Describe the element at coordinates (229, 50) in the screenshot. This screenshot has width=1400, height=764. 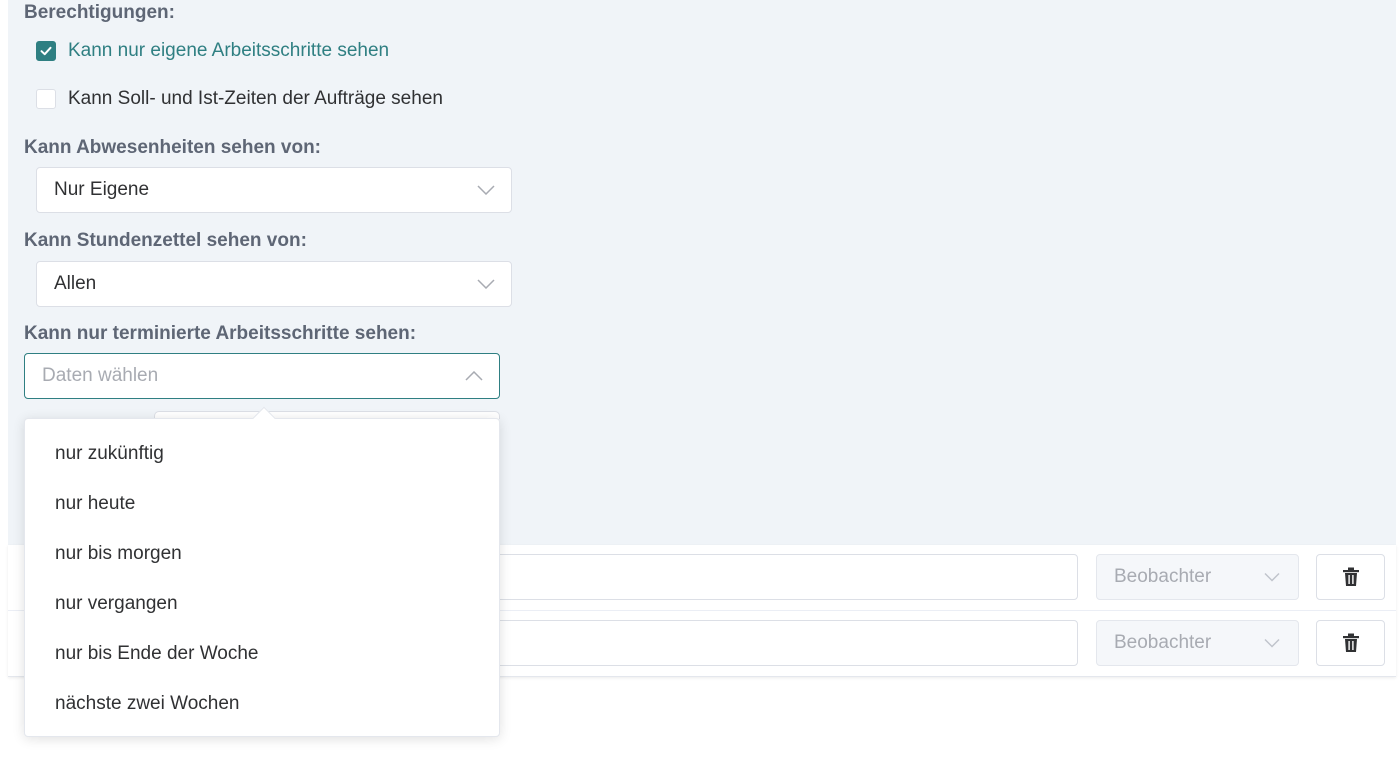
I see `checkbox-own-steps-label: Kann nur eigene Arbeitsschritte sehen` at that location.